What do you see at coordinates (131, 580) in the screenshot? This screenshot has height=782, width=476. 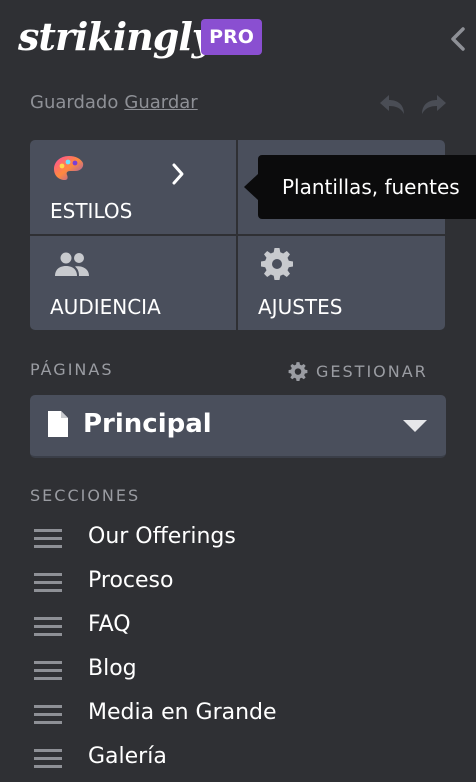 I see `section-name: Proceso` at bounding box center [131, 580].